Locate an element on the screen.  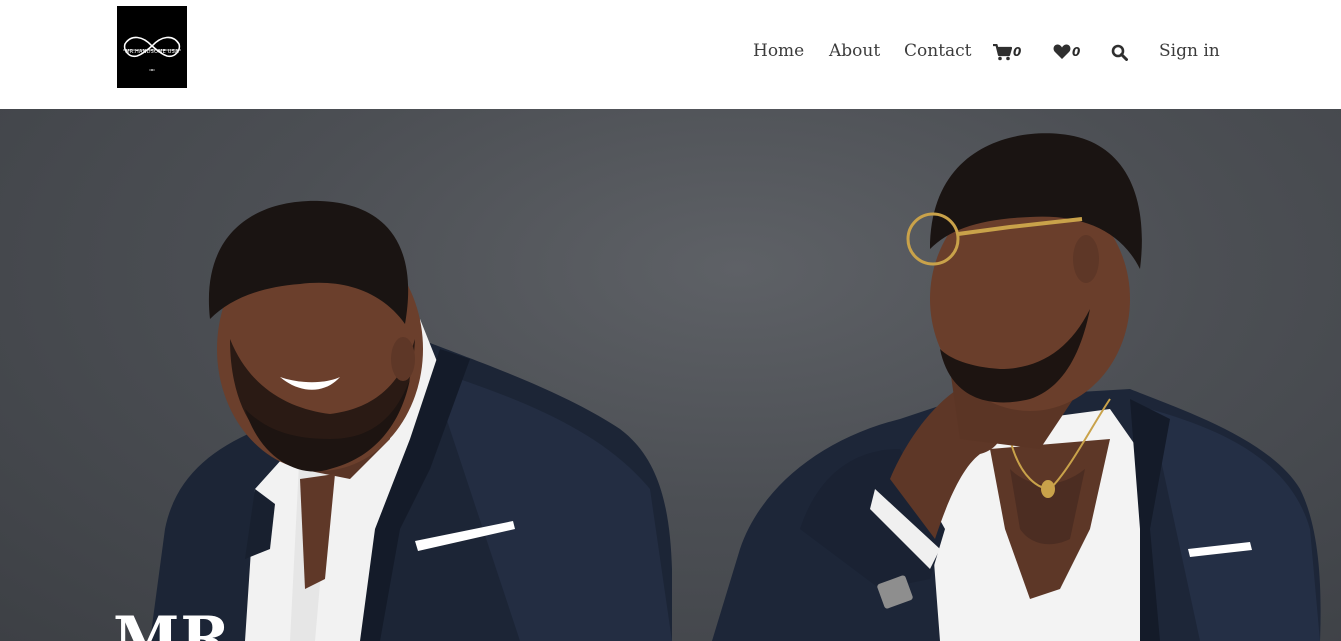
nav-home: Home is located at coordinates (778, 51).